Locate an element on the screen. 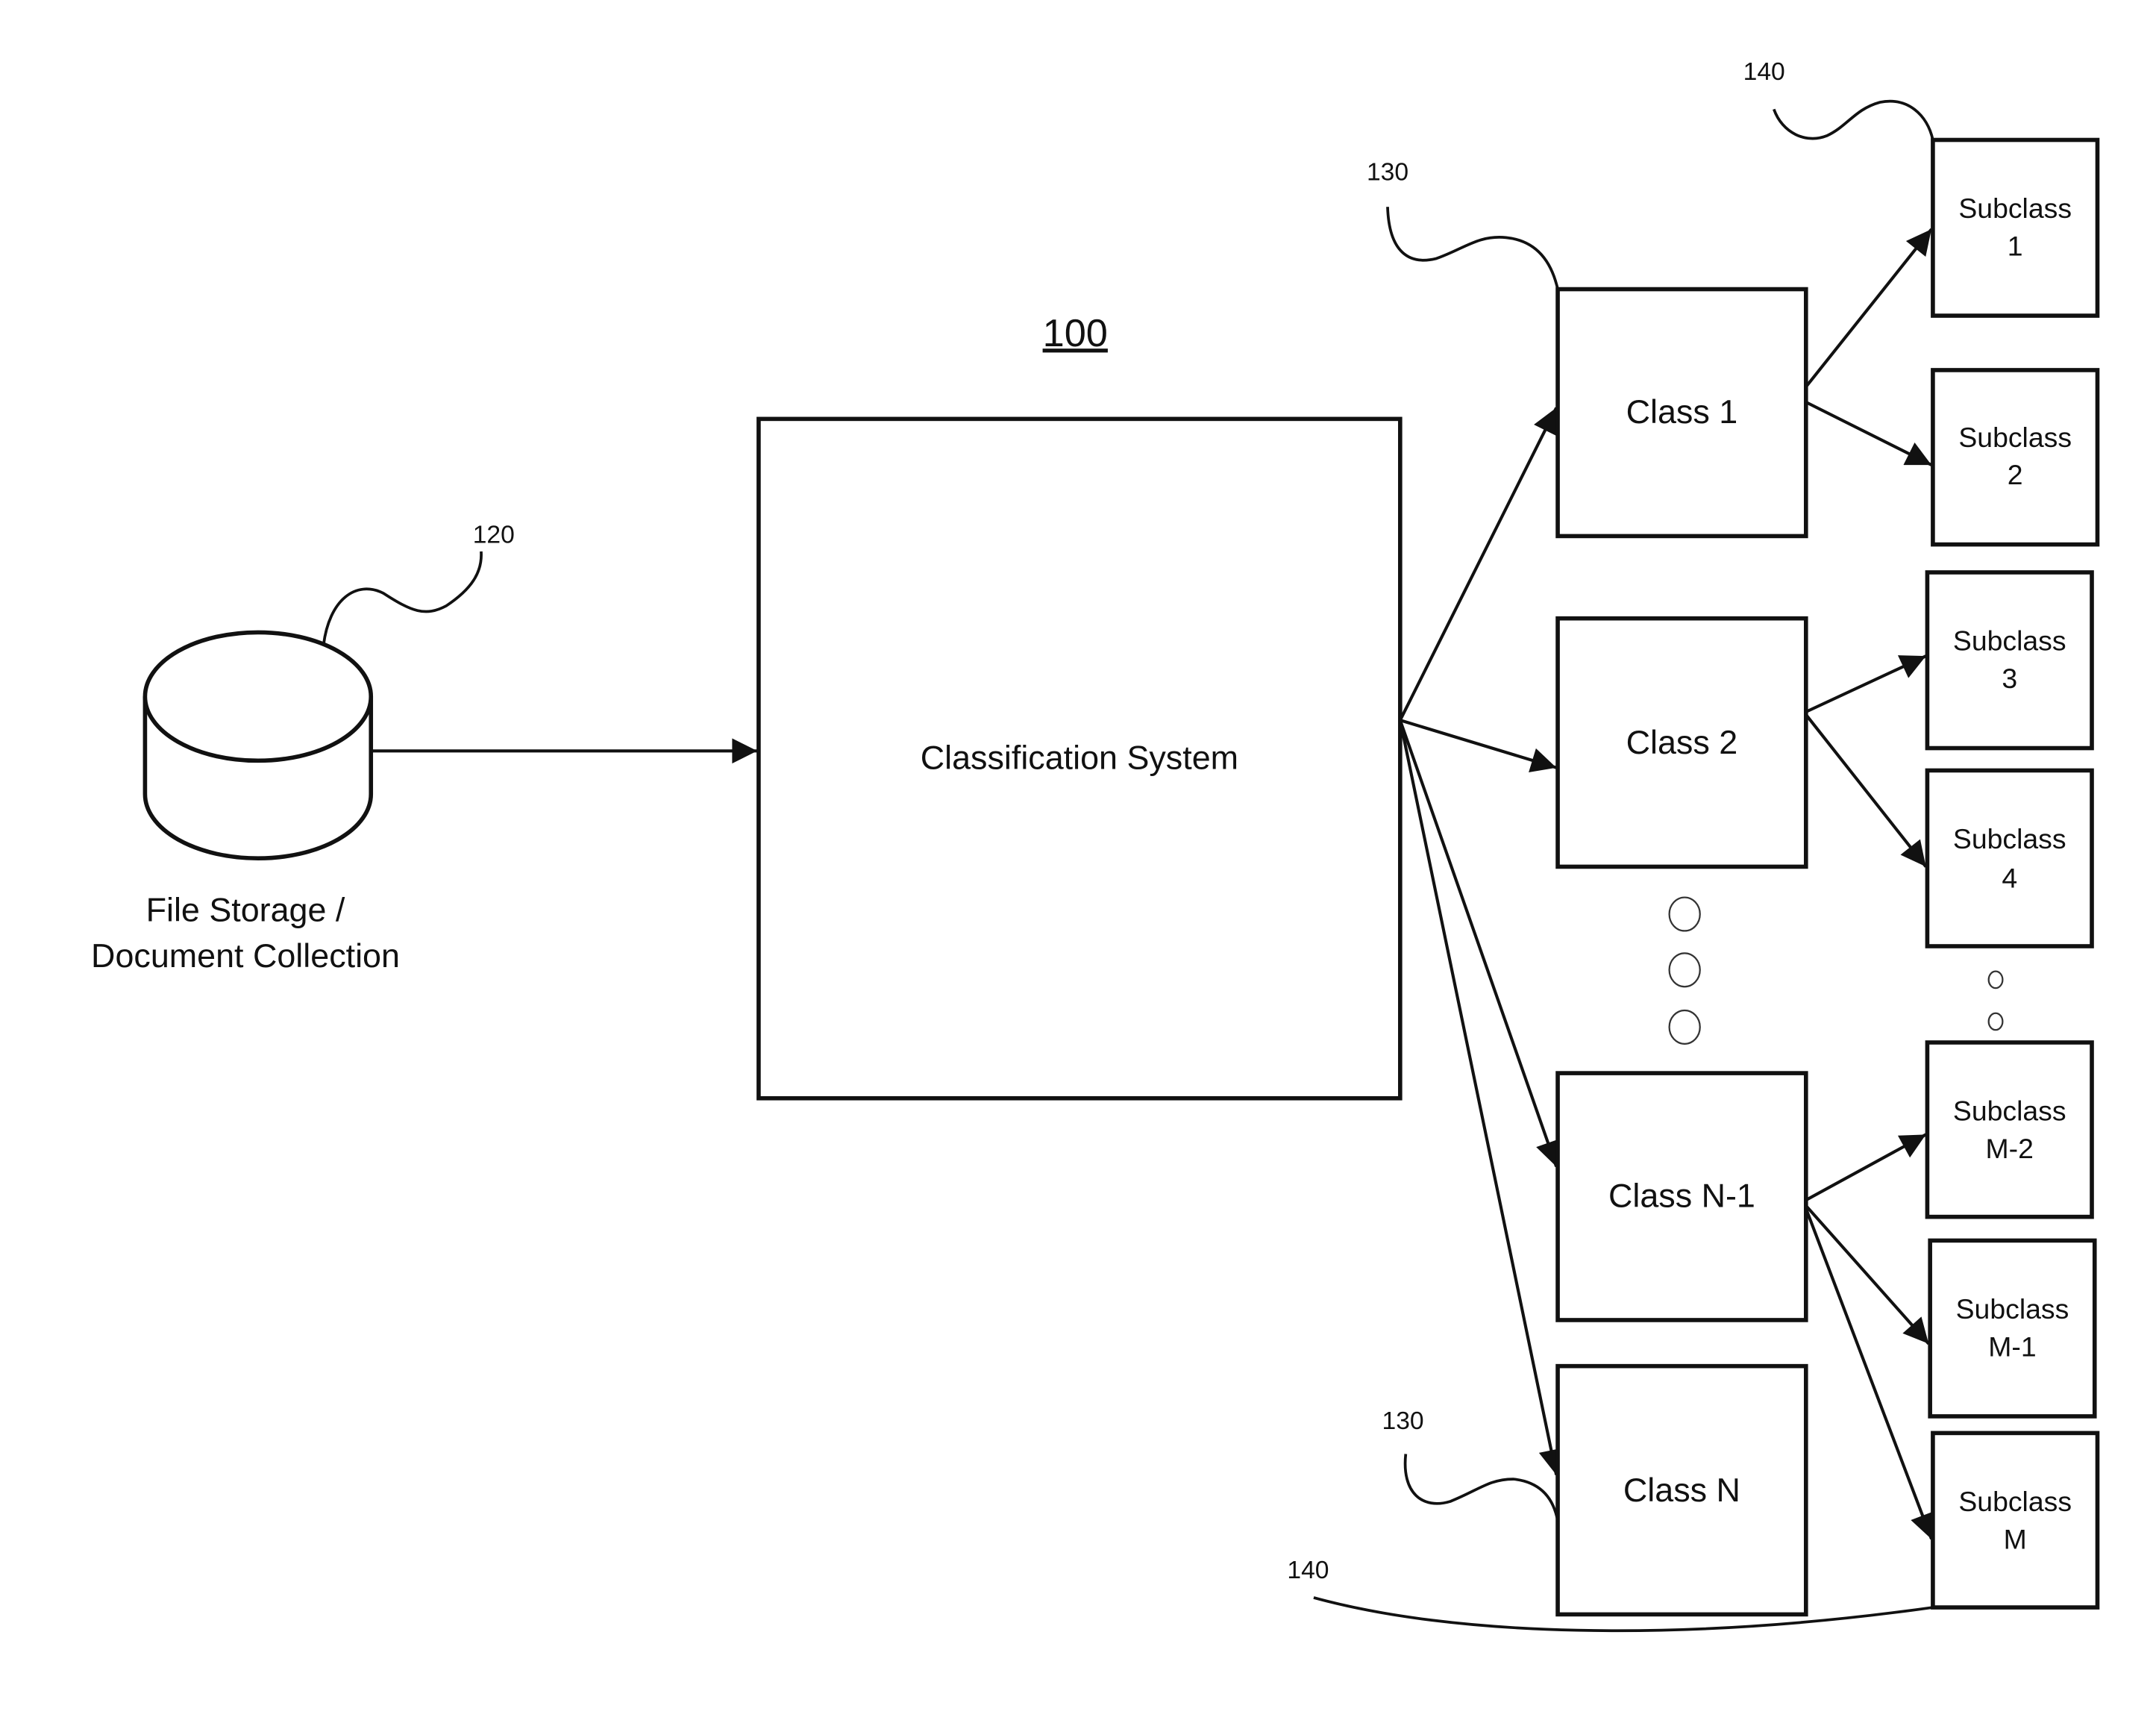 Image resolution: width=2156 pixels, height=1732 pixels. data-source-label-line1: File Storage / is located at coordinates (245, 909).